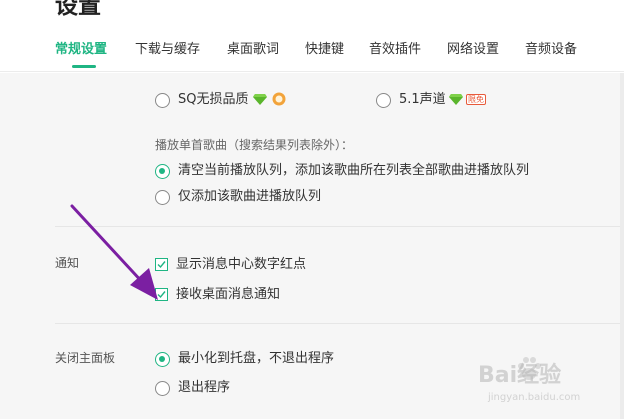 This screenshot has height=419, width=624. I want to click on baidu-watermark: Bai经验, so click(520, 375).